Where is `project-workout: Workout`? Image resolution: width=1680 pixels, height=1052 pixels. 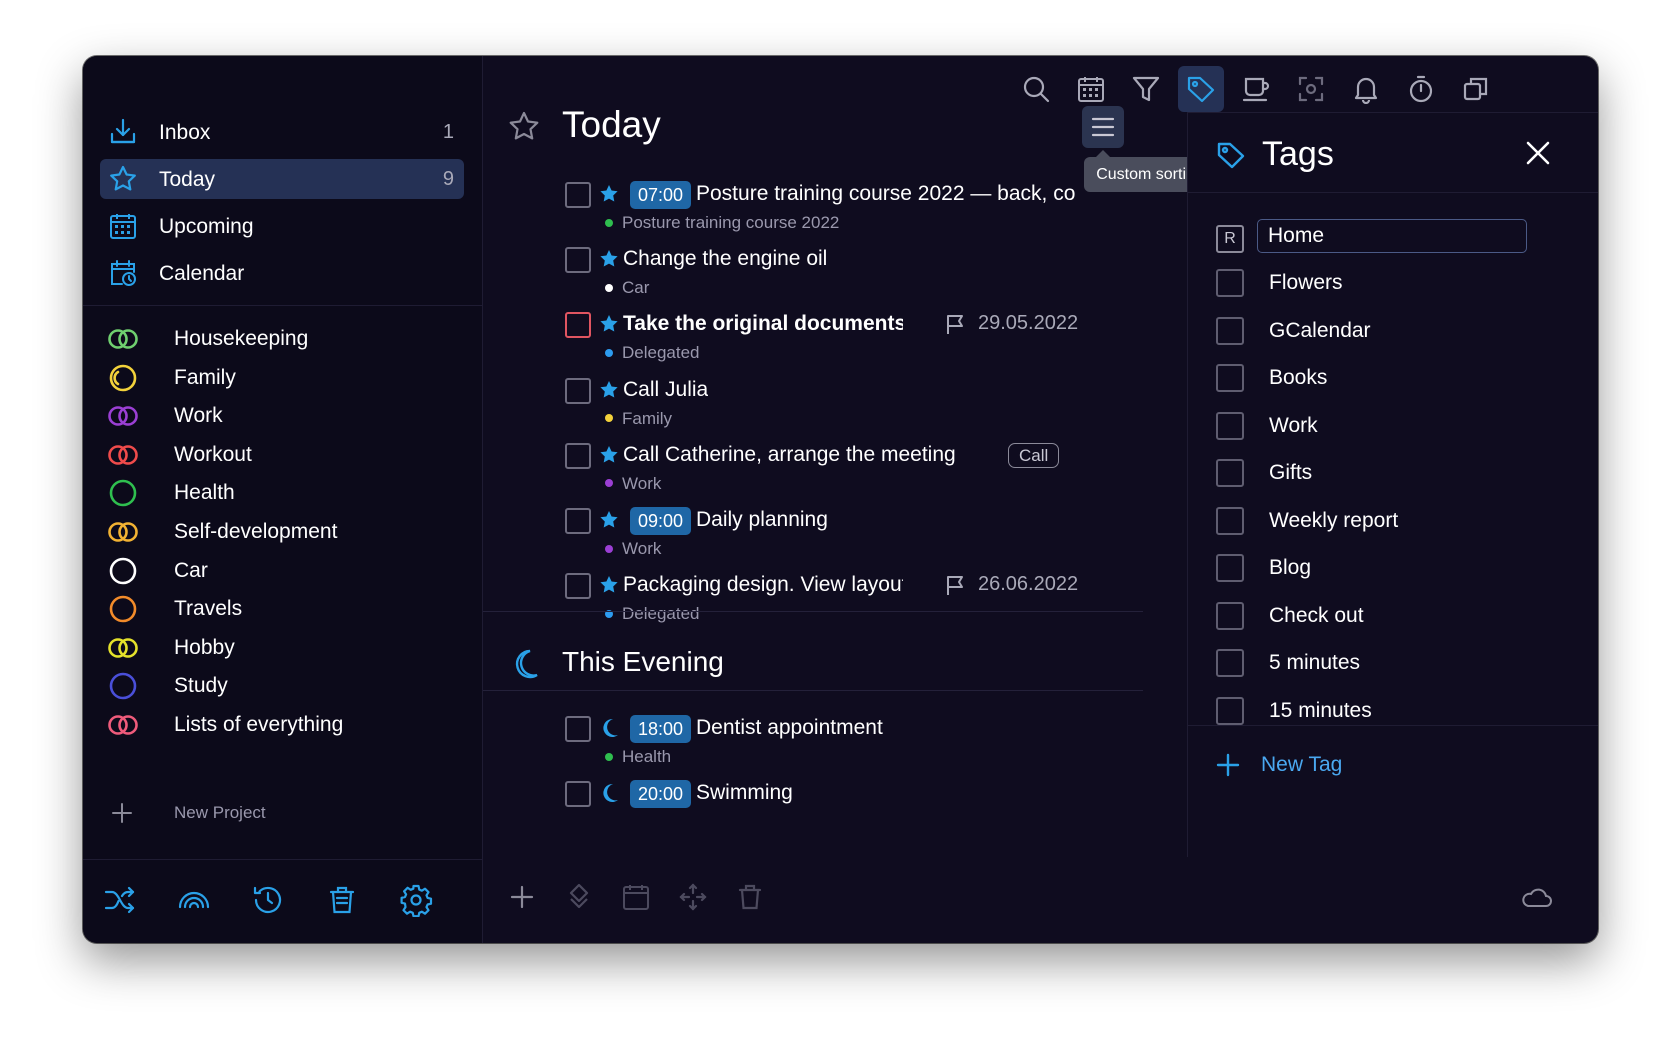
project-workout: Workout is located at coordinates (287, 455).